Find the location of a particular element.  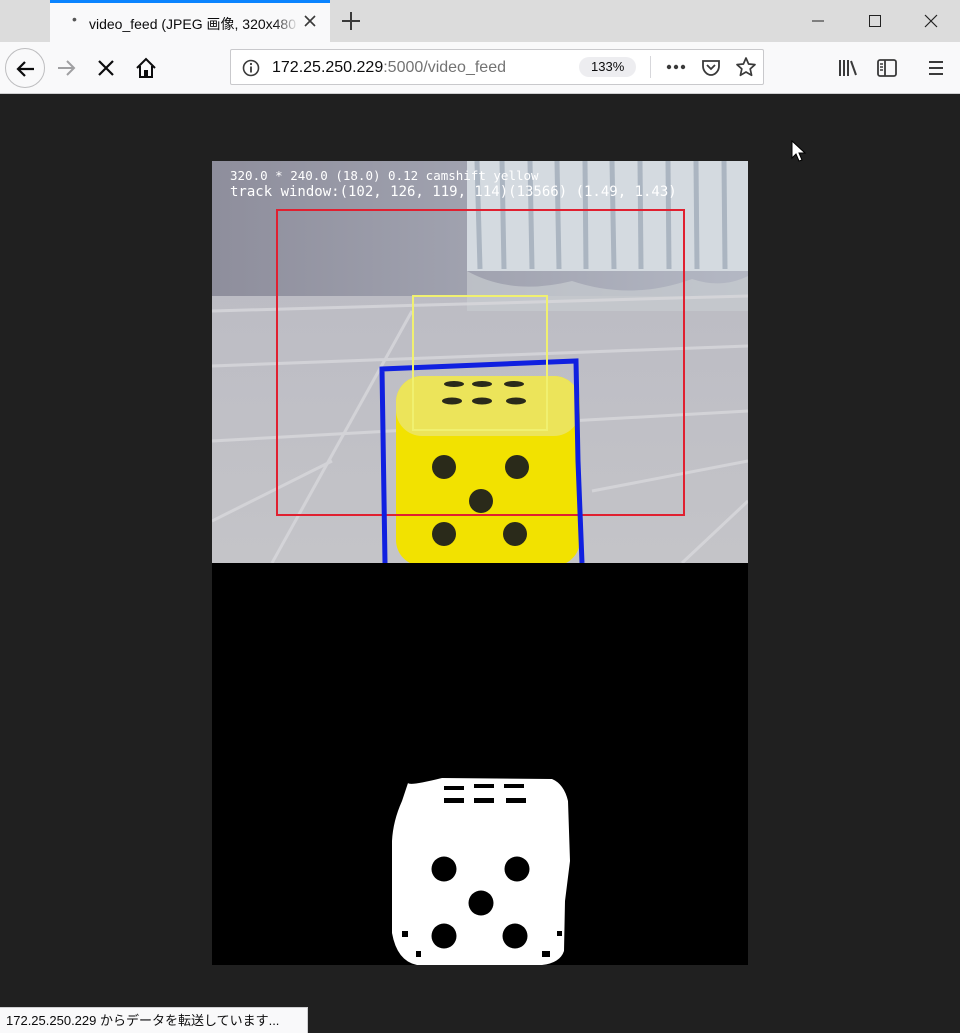

pocket-icon is located at coordinates (711, 67).